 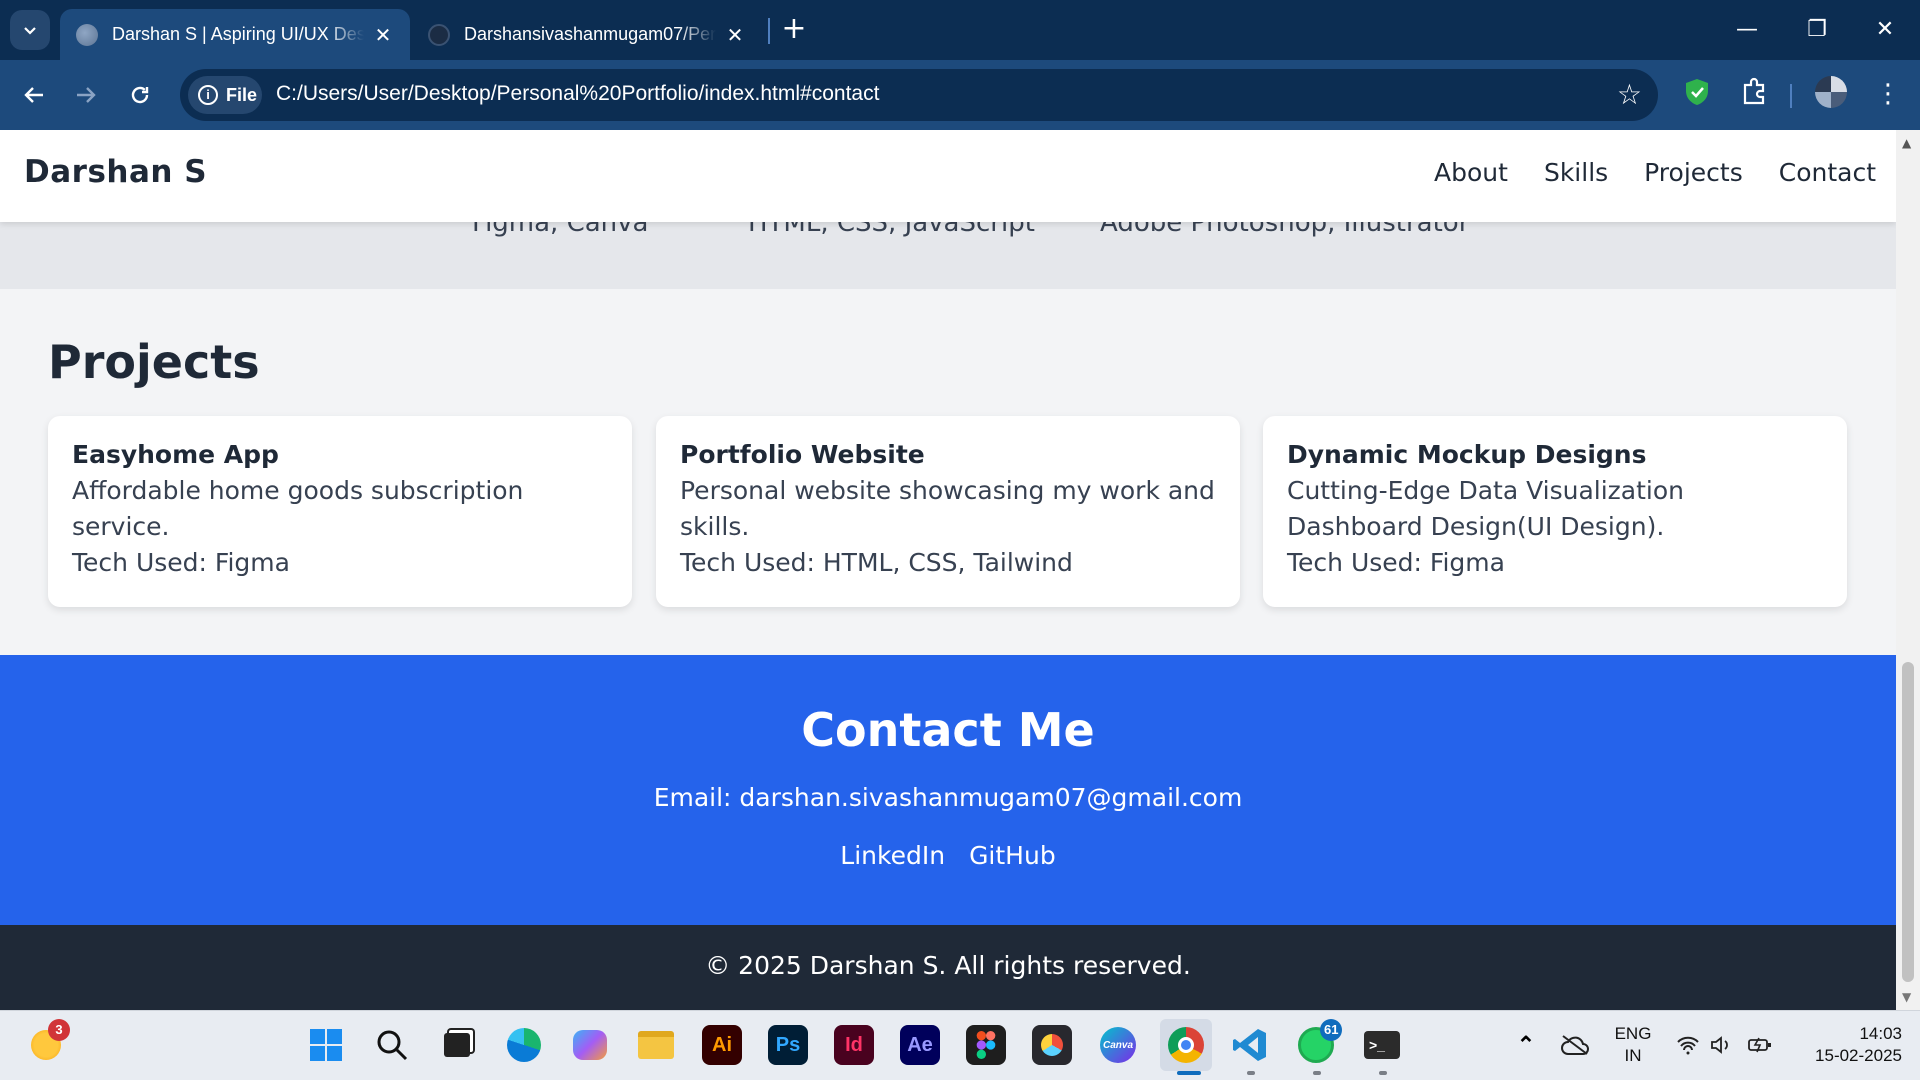 I want to click on terminal-glyph: >_, so click(x=1382, y=1045).